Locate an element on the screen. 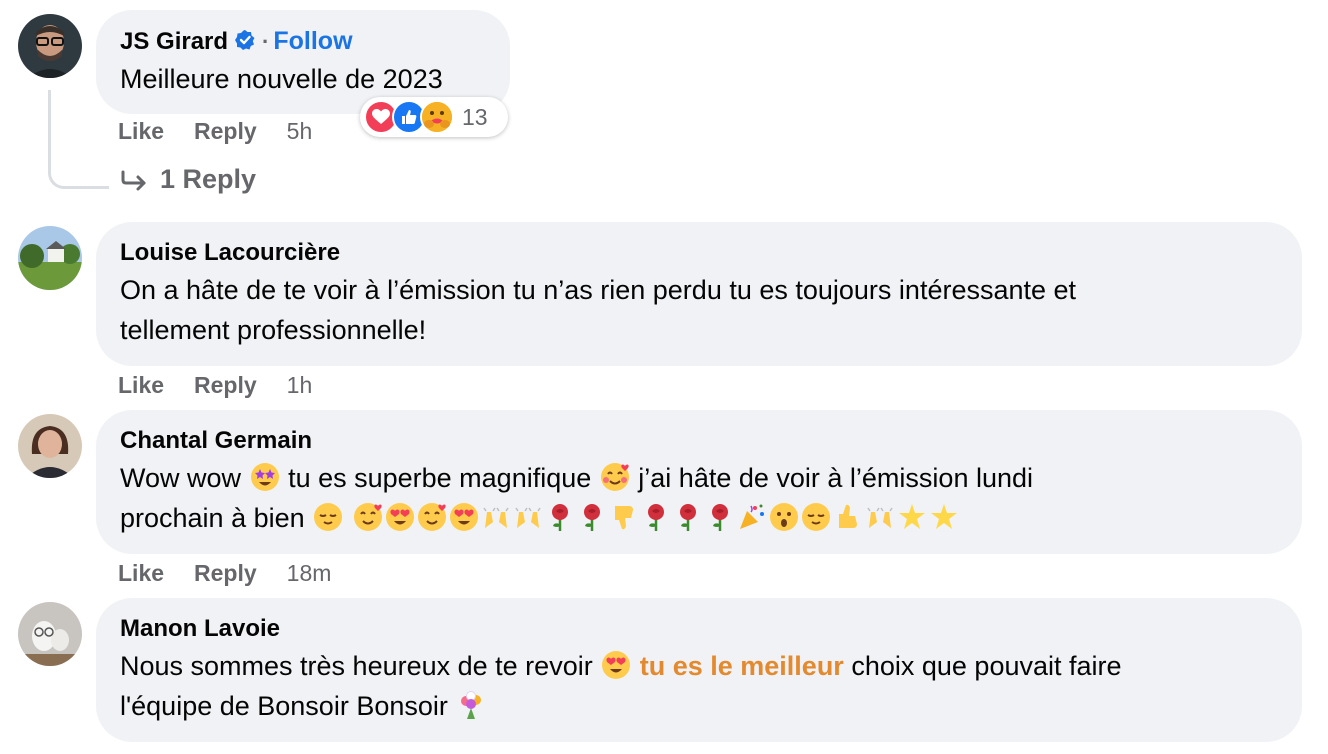 This screenshot has height=754, width=1328. avatar-js-girard is located at coordinates (50, 46).